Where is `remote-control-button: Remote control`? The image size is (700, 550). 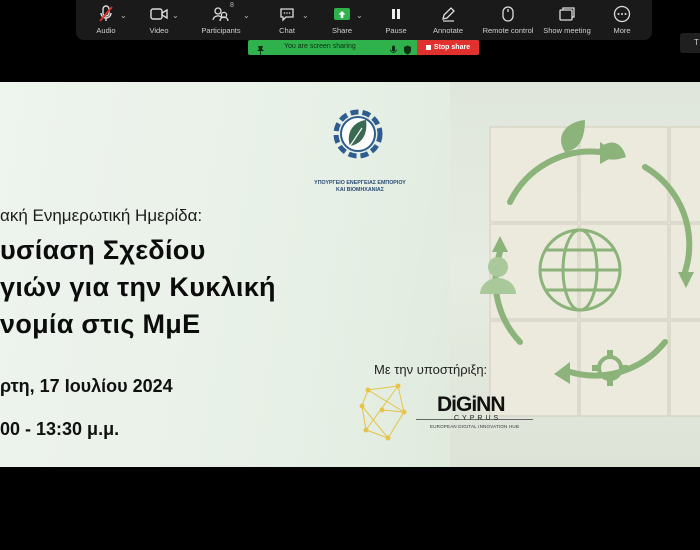
remote-control-button: Remote control is located at coordinates (508, 22).